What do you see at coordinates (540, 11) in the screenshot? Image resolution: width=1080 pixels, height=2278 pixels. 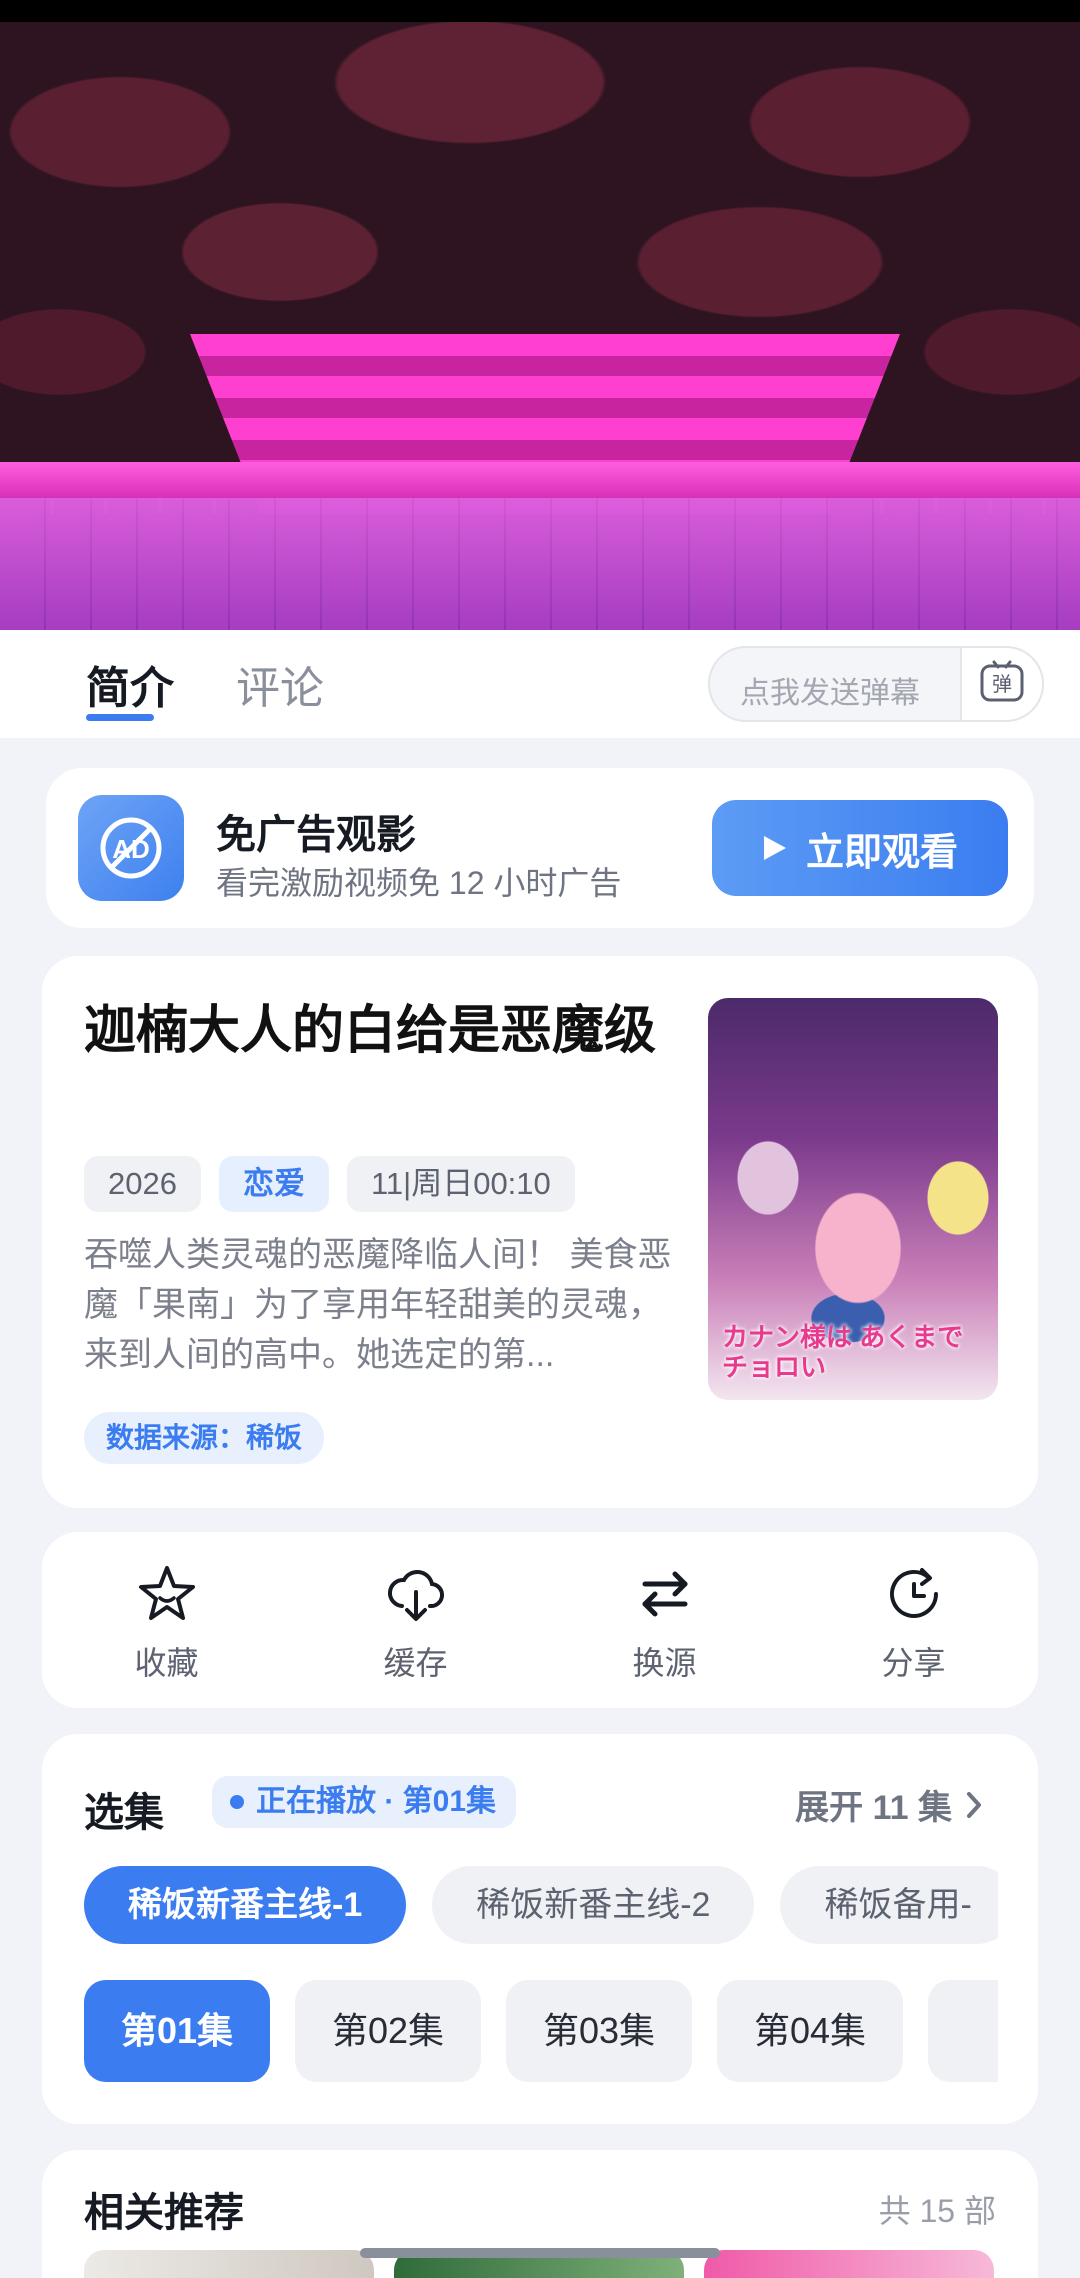 I see `status-bar` at bounding box center [540, 11].